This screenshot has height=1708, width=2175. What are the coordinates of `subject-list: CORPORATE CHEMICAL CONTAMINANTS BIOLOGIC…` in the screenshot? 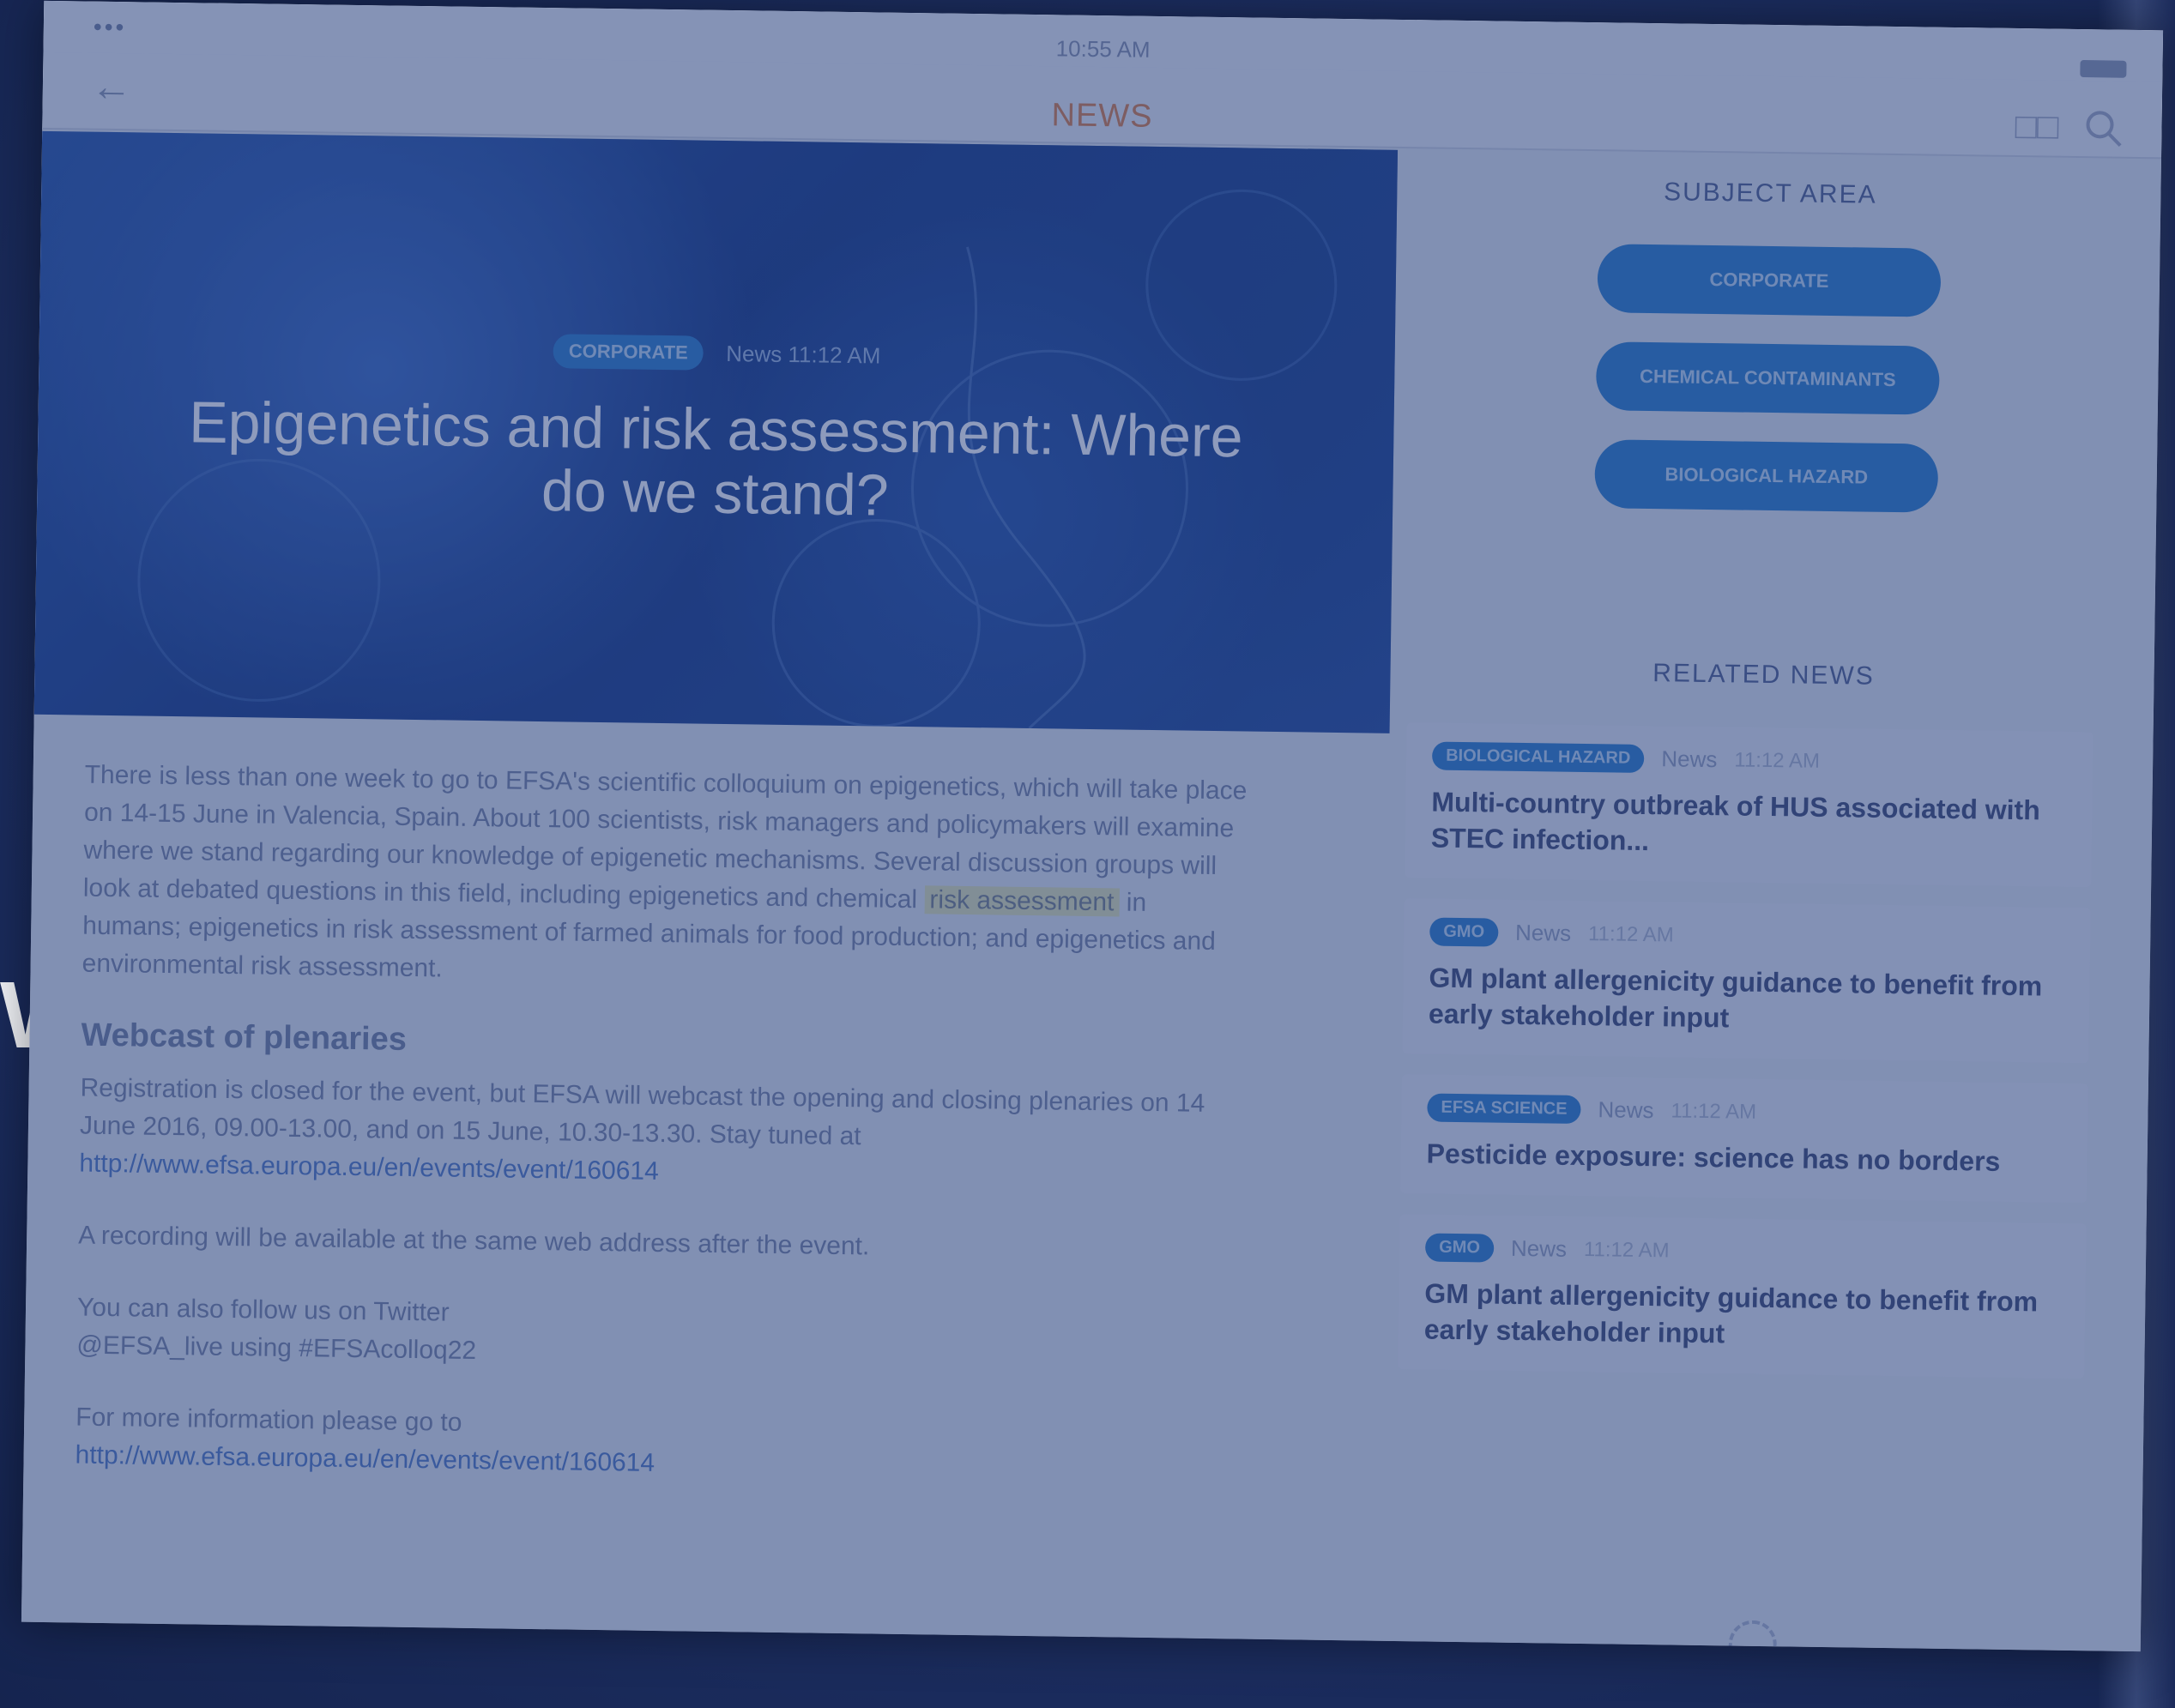 It's located at (1768, 378).